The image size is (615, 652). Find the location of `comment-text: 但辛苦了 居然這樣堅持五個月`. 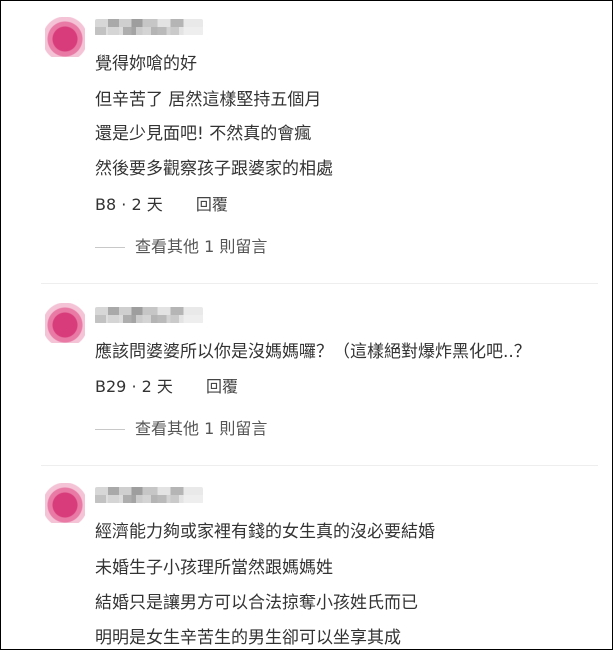

comment-text: 但辛苦了 居然這樣堅持五個月 is located at coordinates (208, 100).